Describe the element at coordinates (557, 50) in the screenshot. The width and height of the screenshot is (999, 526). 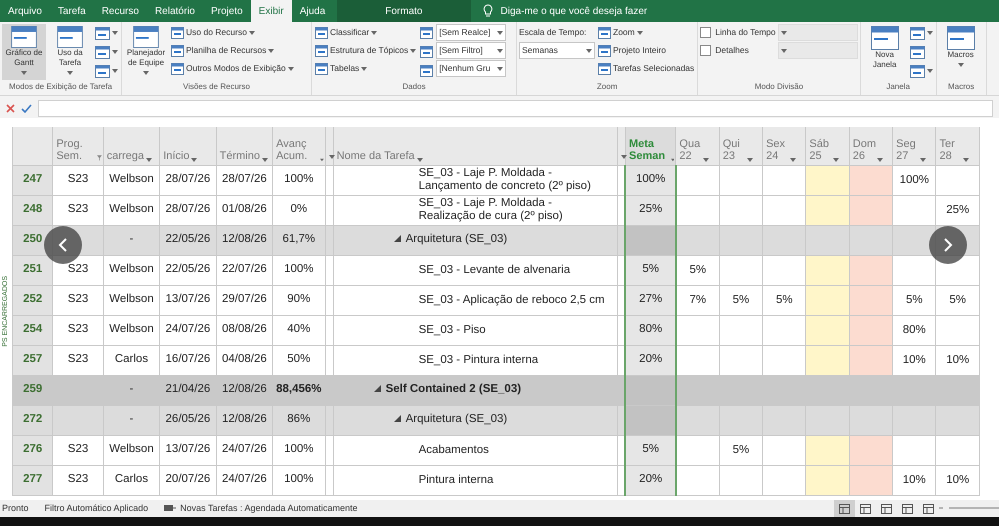
I see `dropdown-field: Semanas` at that location.